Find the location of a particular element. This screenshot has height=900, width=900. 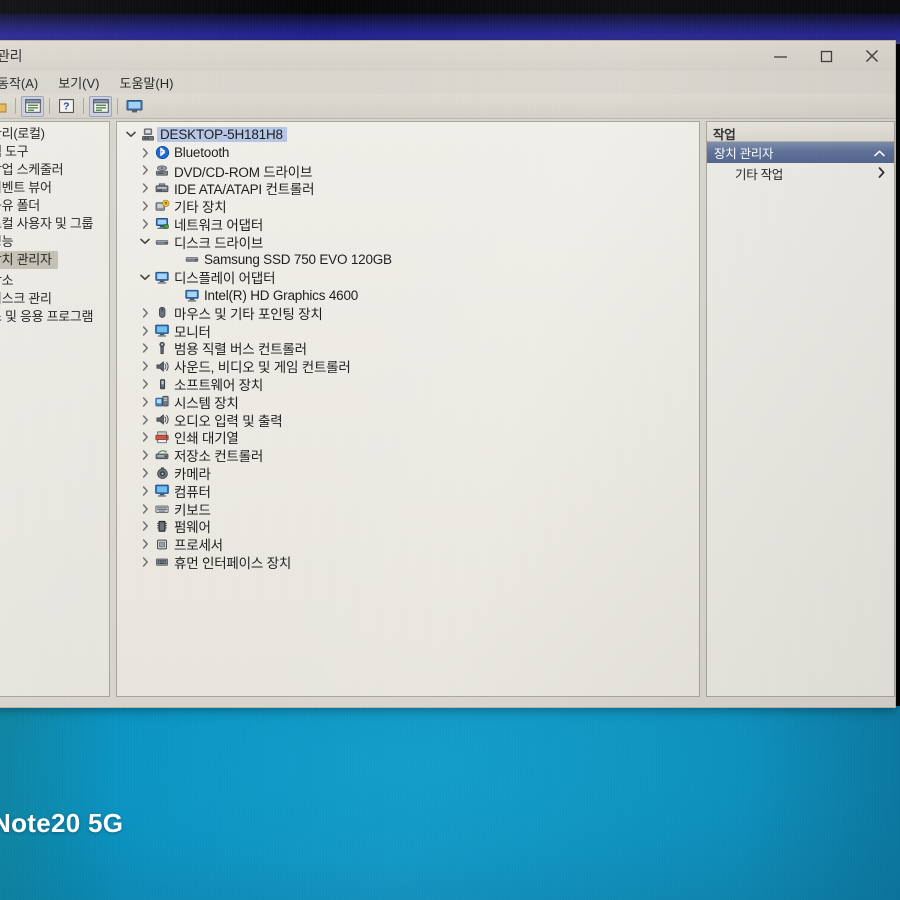

bluetooth-icon is located at coordinates (162, 152).